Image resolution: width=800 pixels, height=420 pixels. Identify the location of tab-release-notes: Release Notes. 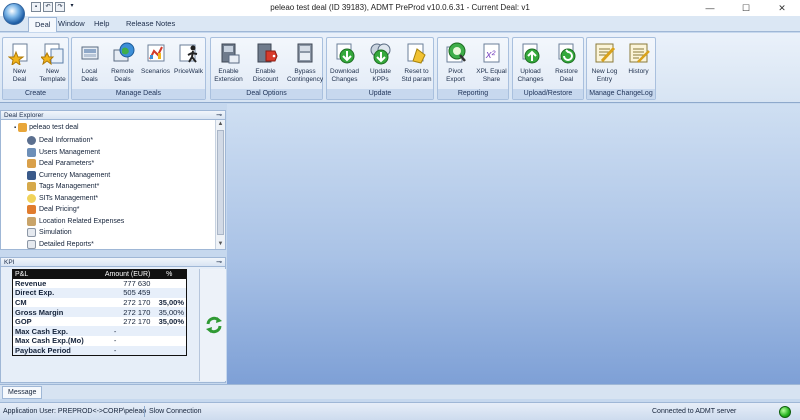
(150, 24).